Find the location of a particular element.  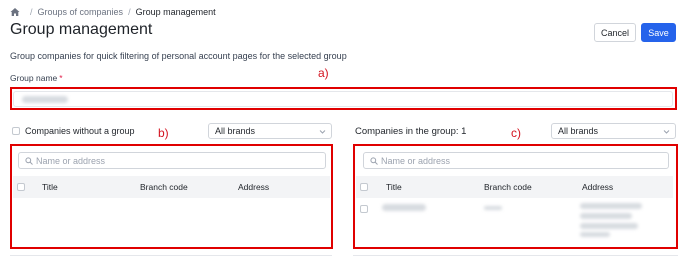

left-select-all-checkbox is located at coordinates (21, 187).